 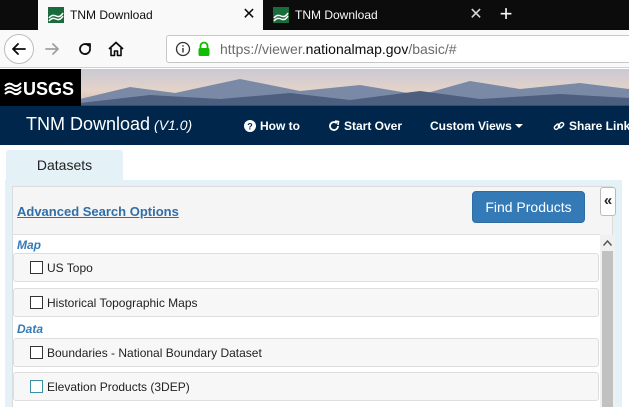 What do you see at coordinates (314, 163) in the screenshot?
I see `panel-tabs: Datasets` at bounding box center [314, 163].